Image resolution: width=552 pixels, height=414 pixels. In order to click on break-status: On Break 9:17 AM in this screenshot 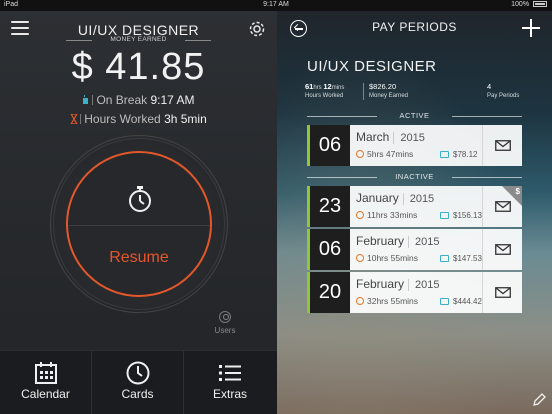, I will do `click(138, 100)`.